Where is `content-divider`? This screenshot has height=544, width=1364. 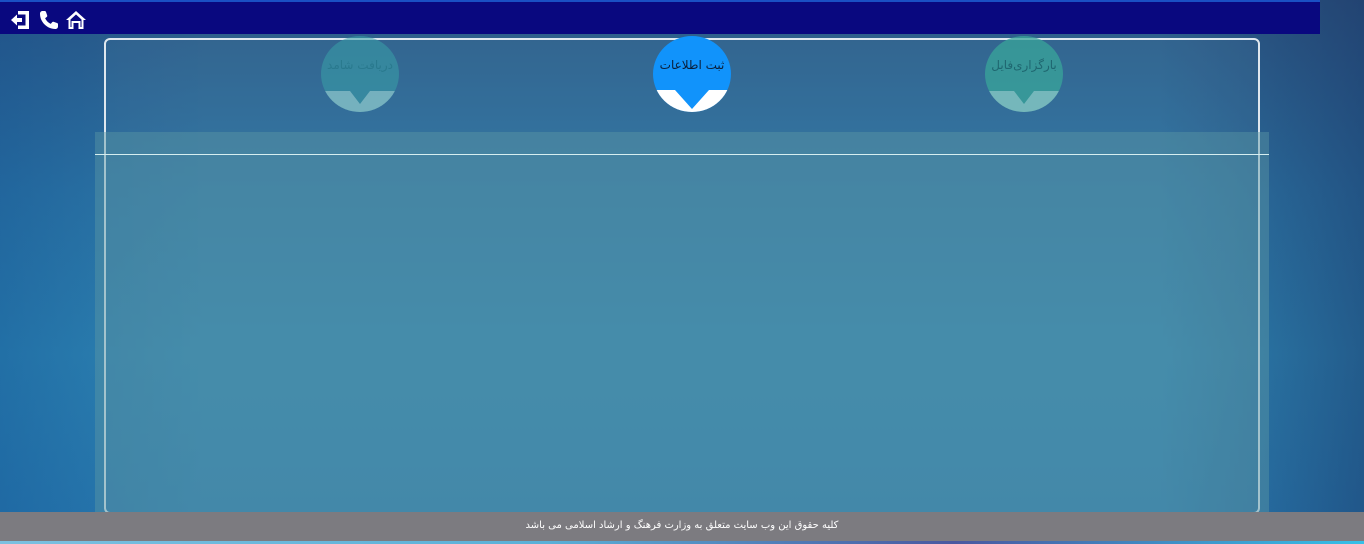 content-divider is located at coordinates (682, 154).